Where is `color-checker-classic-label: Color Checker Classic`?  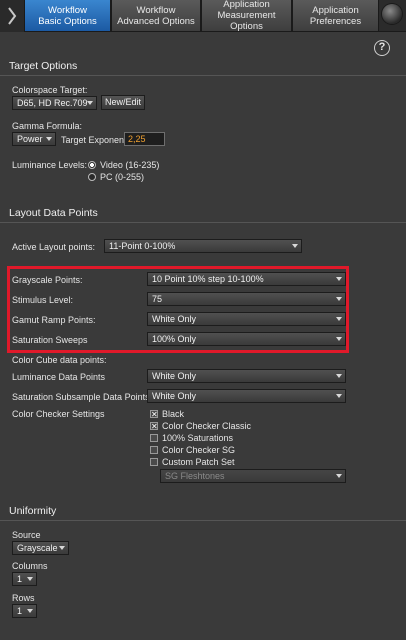
color-checker-classic-label: Color Checker Classic is located at coordinates (207, 426).